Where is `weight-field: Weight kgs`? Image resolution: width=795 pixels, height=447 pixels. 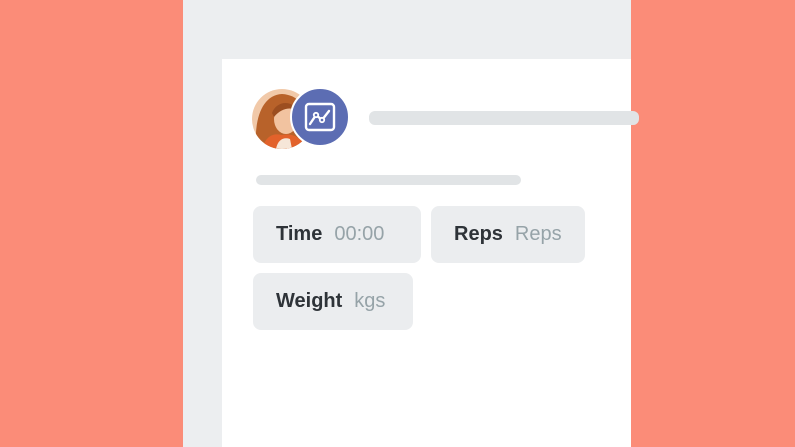 weight-field: Weight kgs is located at coordinates (333, 301).